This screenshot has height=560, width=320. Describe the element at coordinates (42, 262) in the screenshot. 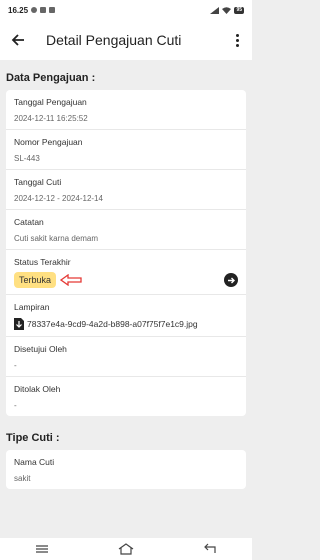

I see `field-label: Status Terakhir` at that location.